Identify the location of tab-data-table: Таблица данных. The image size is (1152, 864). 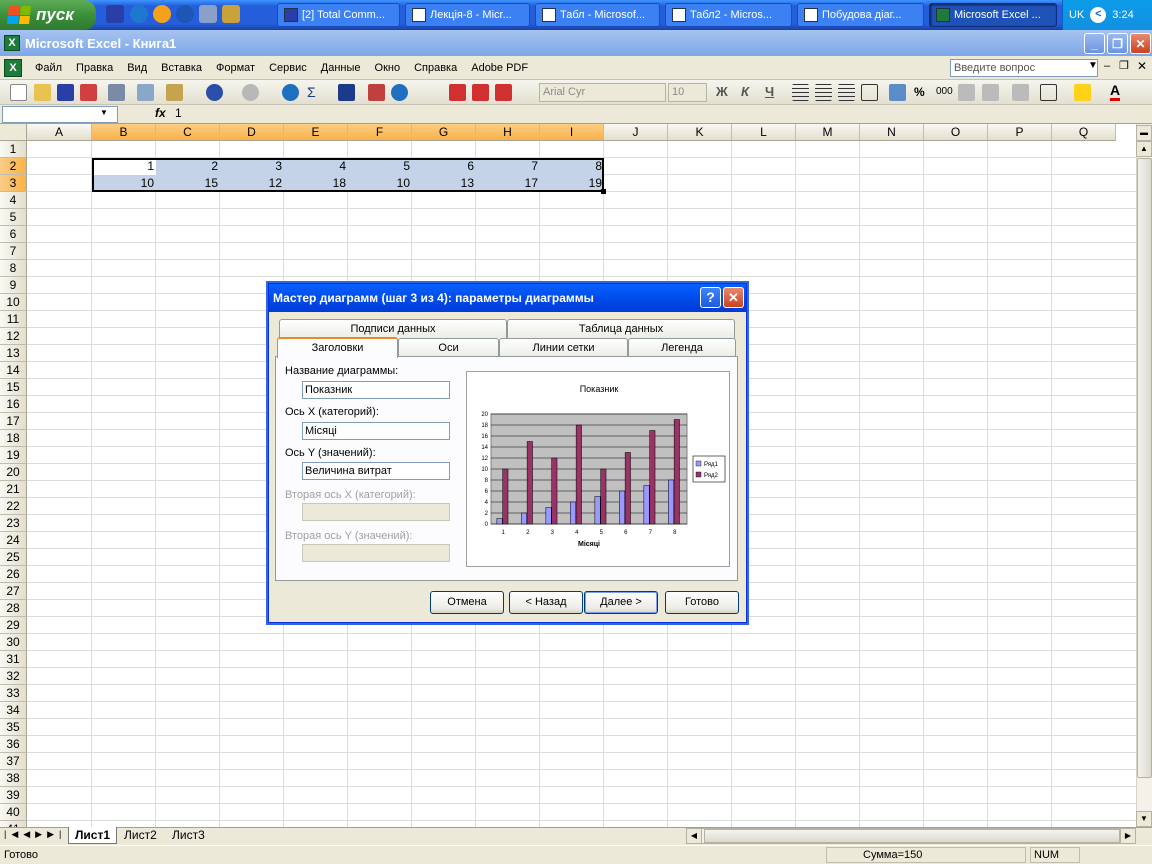
(621, 329).